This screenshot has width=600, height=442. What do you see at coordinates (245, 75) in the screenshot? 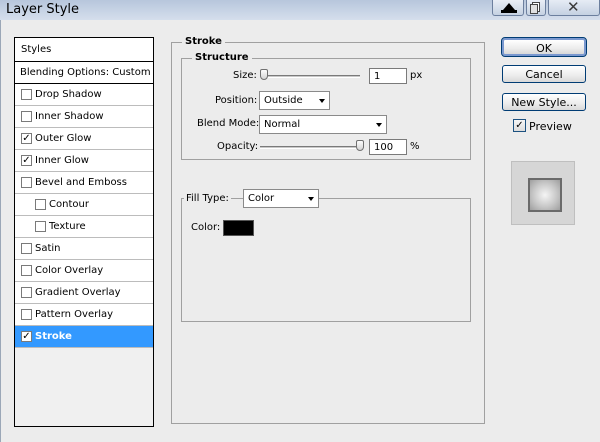
I see `size-label: Size:` at bounding box center [245, 75].